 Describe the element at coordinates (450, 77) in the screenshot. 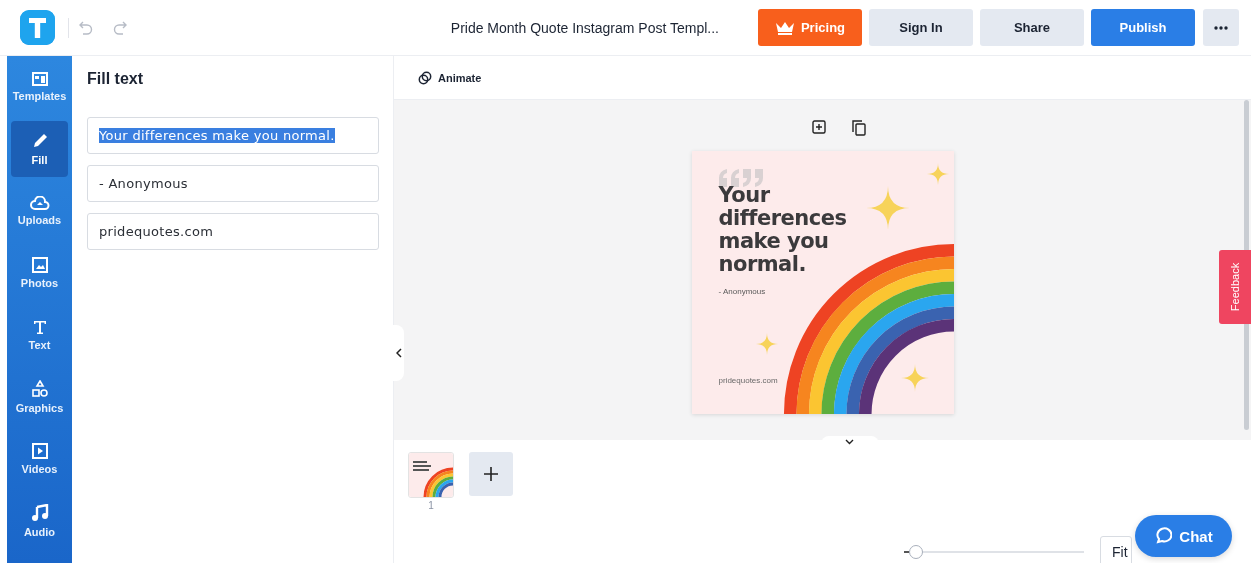

I see `animate-button: Animate` at that location.